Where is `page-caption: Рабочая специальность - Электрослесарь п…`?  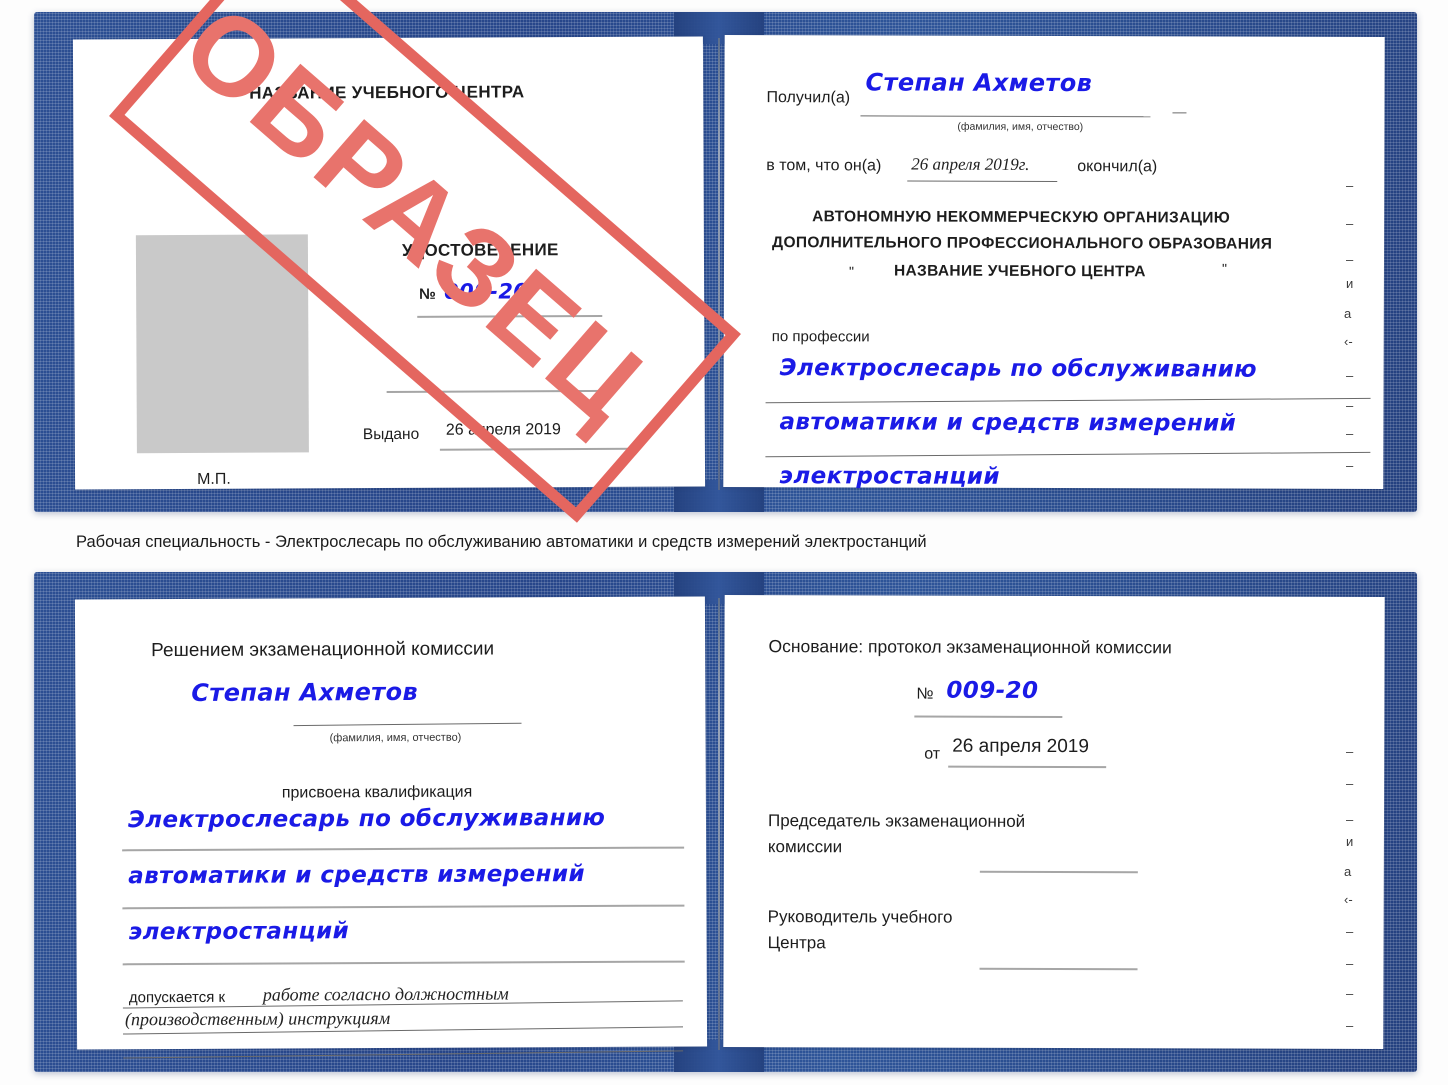 page-caption: Рабочая специальность - Электрослесарь п… is located at coordinates (501, 542).